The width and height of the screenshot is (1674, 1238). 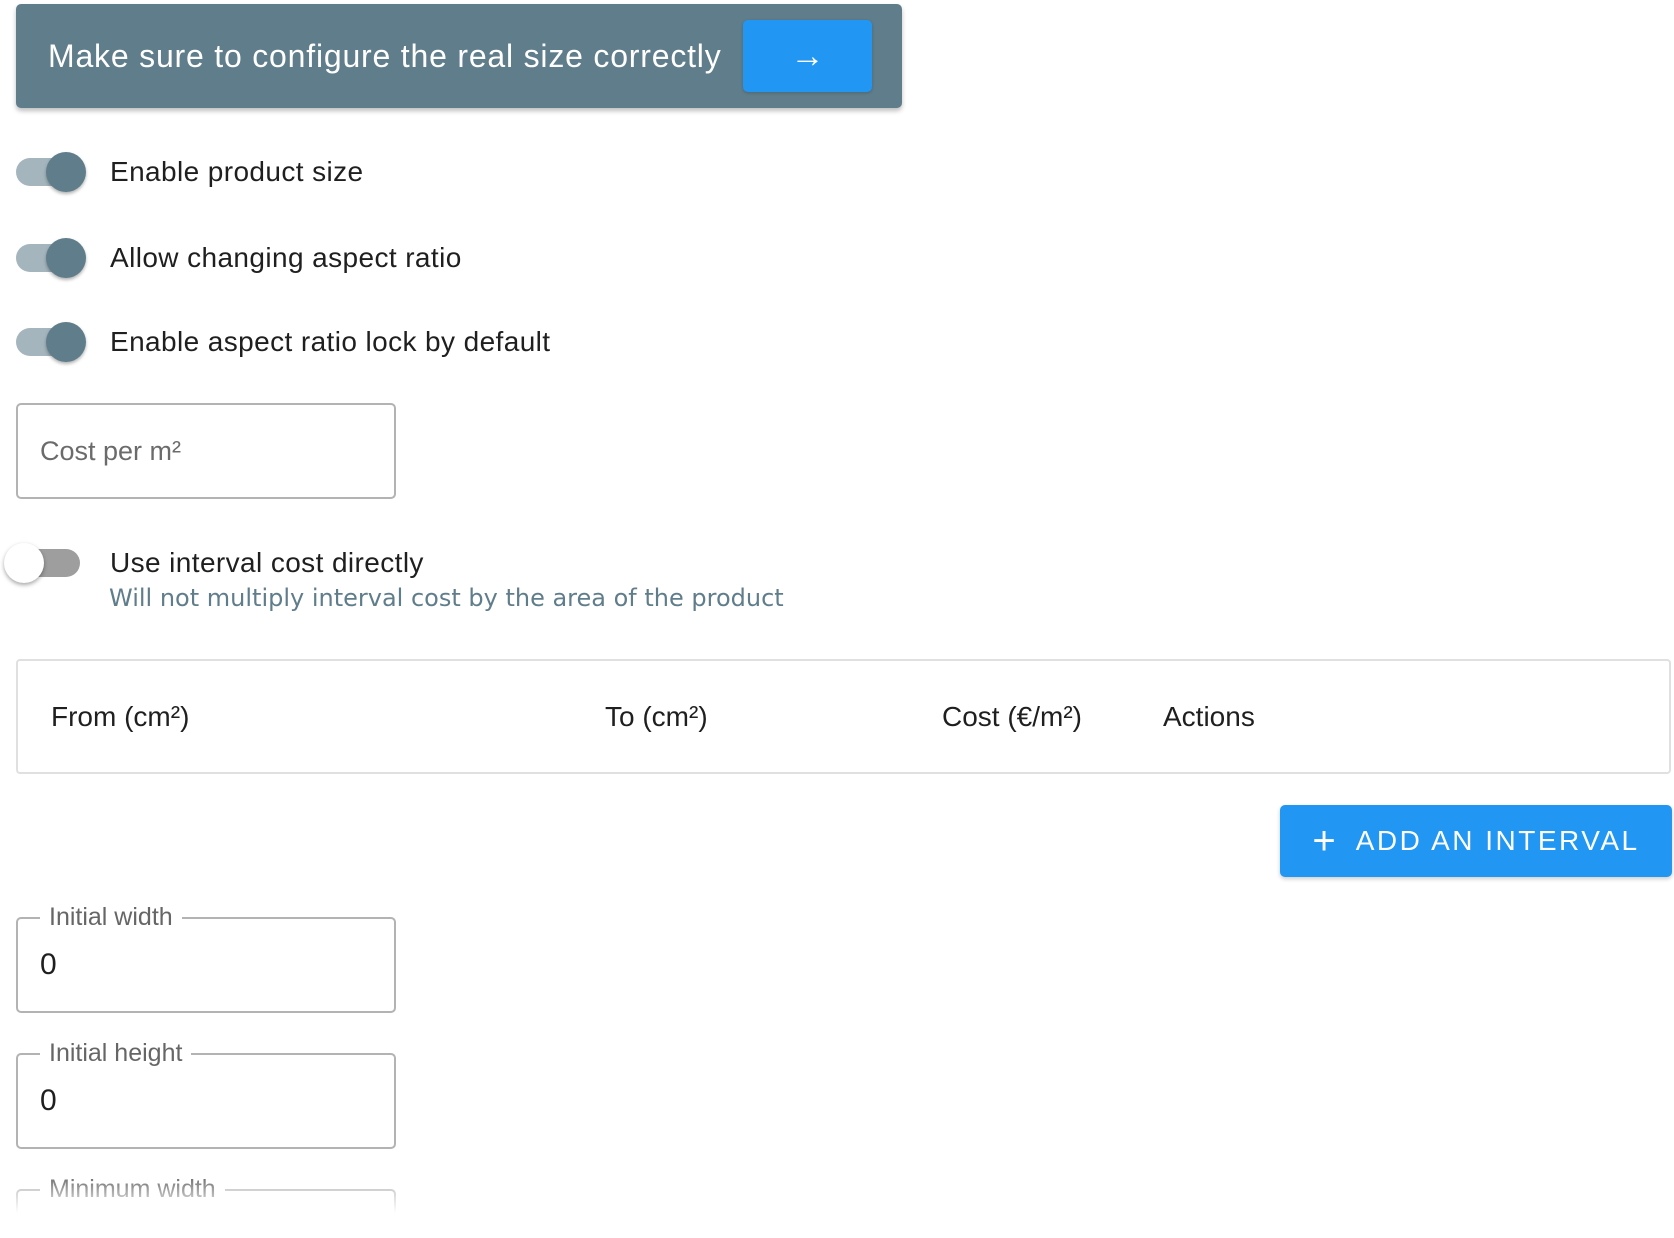 I want to click on interval-cost-row: Use interval cost directly, so click(x=214, y=563).